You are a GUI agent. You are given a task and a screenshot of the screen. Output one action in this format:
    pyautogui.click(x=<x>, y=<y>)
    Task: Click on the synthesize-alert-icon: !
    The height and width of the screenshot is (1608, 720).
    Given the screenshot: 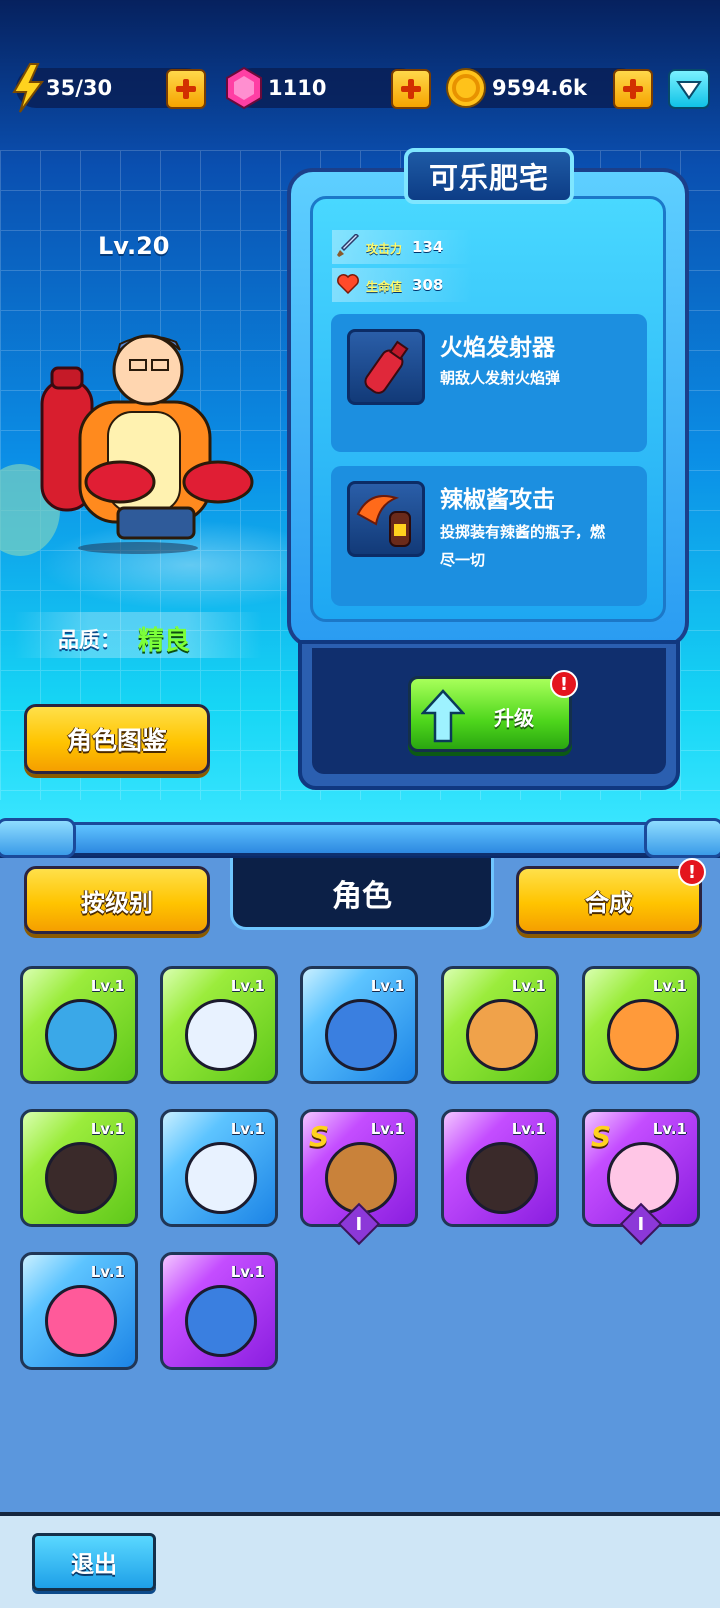 What is the action you would take?
    pyautogui.click(x=692, y=872)
    